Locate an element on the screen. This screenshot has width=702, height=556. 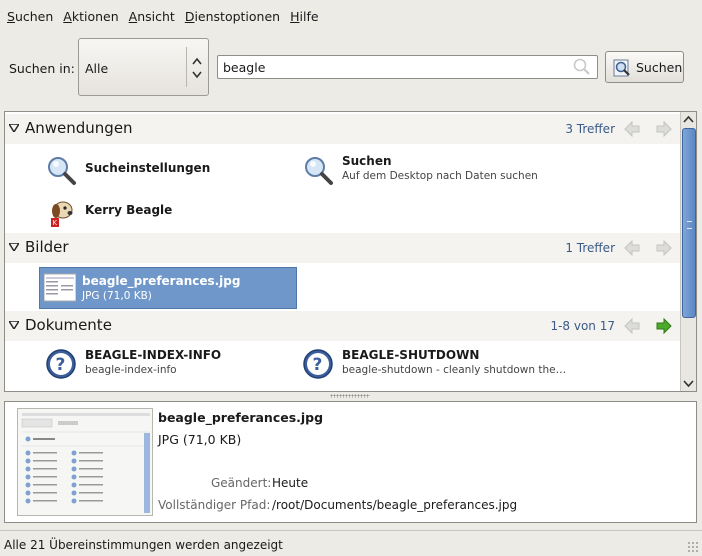
menu-aktionen: Aktionen is located at coordinates (90, 16).